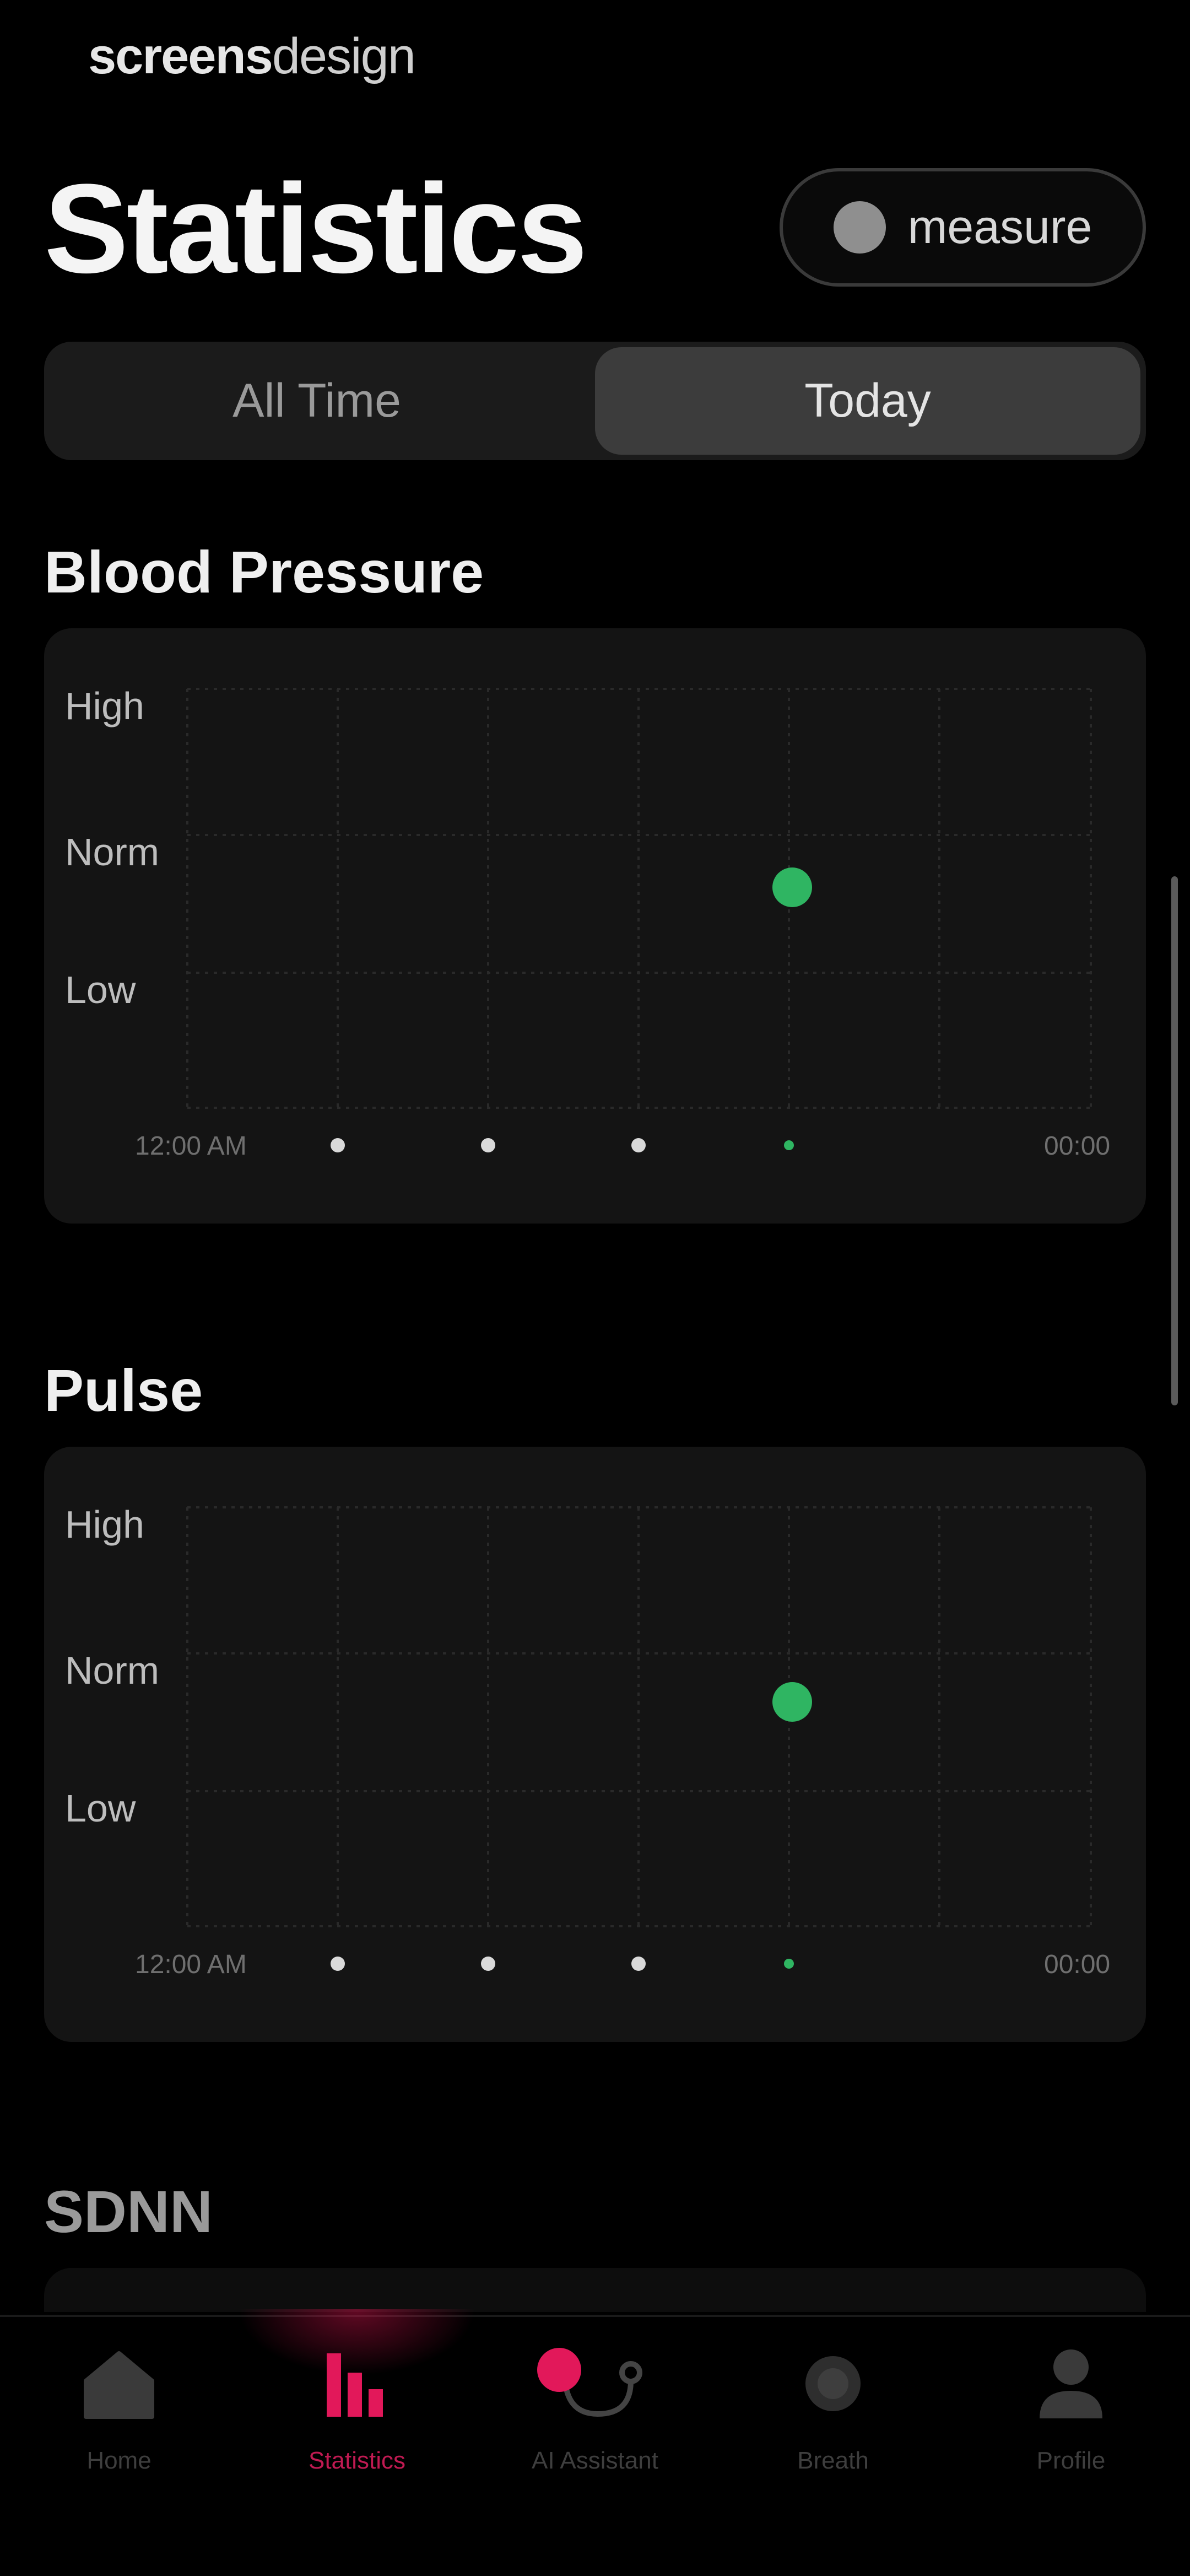 The width and height of the screenshot is (1190, 2576). I want to click on tab-home: Home, so click(119, 2409).